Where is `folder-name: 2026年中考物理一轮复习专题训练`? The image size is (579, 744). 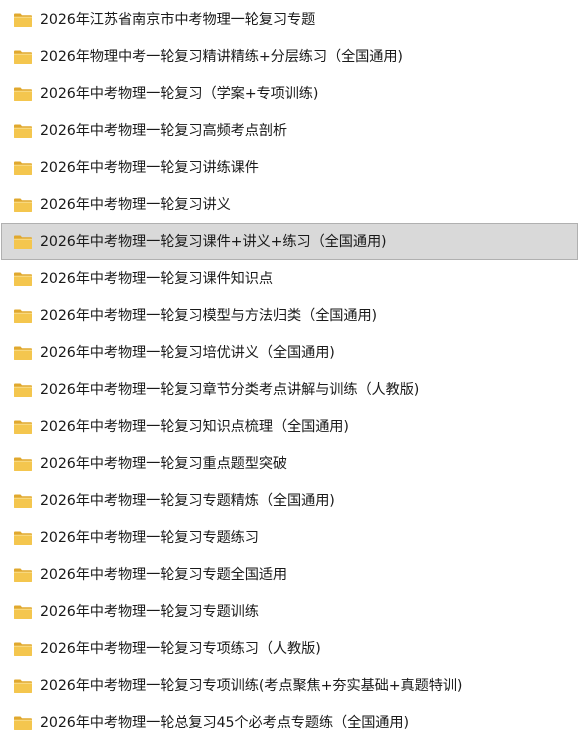 folder-name: 2026年中考物理一轮复习专题训练 is located at coordinates (149, 612).